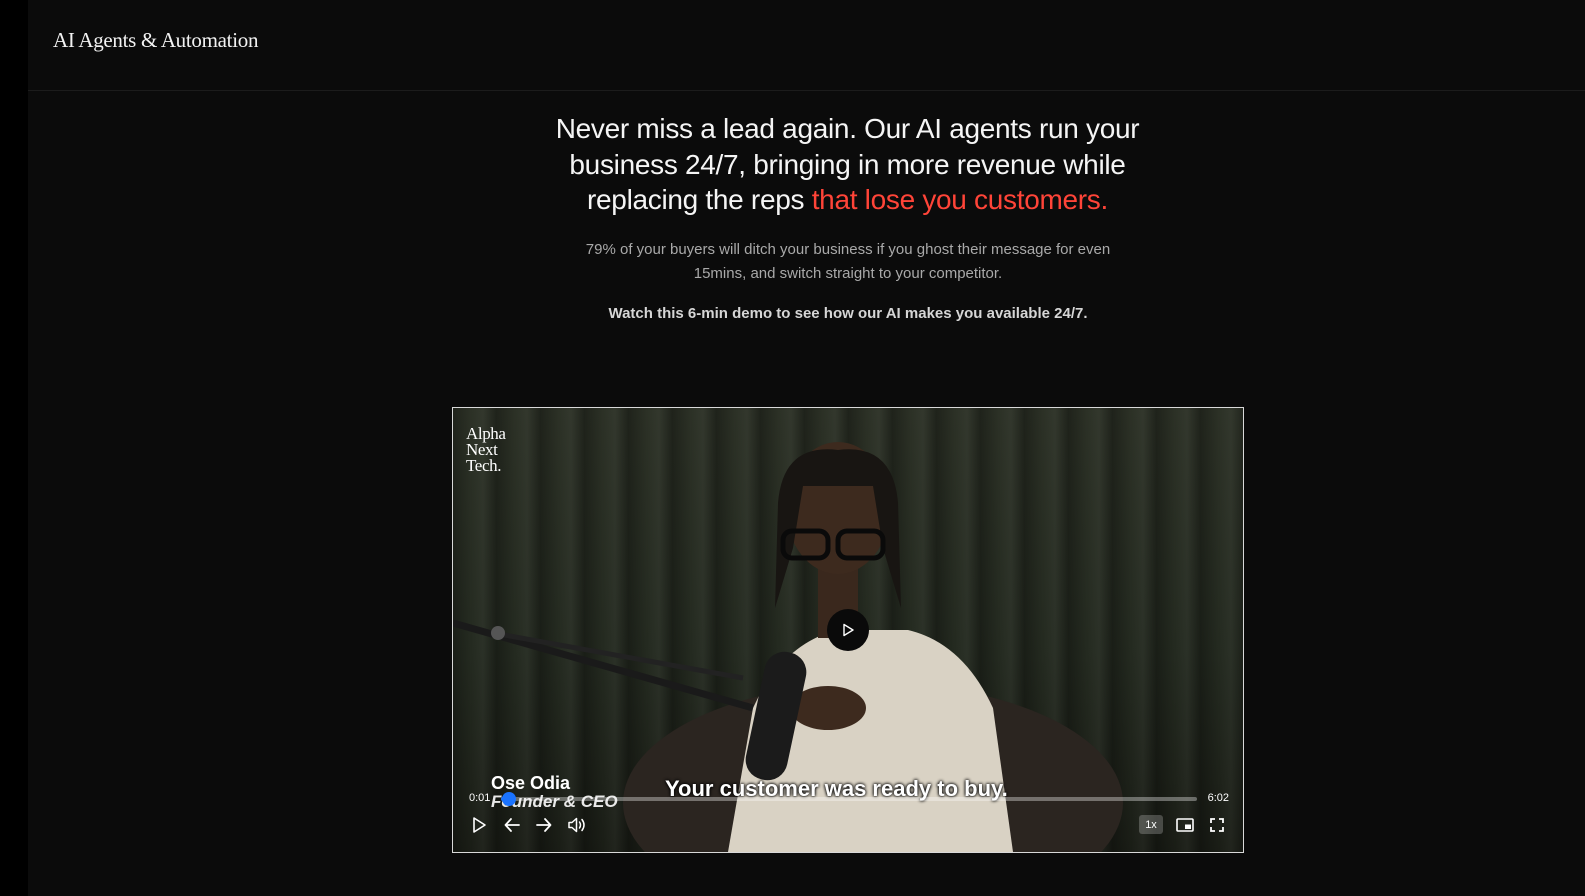 This screenshot has height=896, width=1585. I want to click on fullscreen-button, so click(1217, 825).